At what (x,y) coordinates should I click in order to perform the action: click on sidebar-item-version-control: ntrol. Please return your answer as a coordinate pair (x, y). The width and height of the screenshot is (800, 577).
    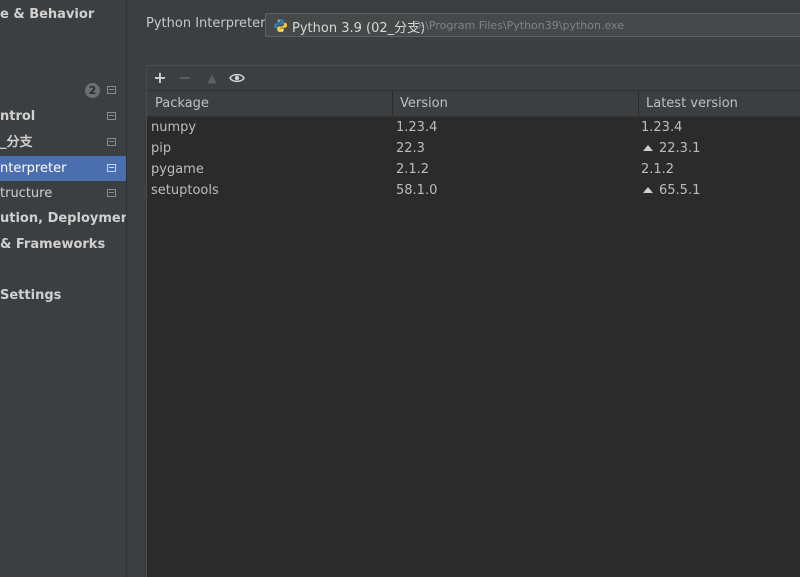
    Looking at the image, I should click on (63, 116).